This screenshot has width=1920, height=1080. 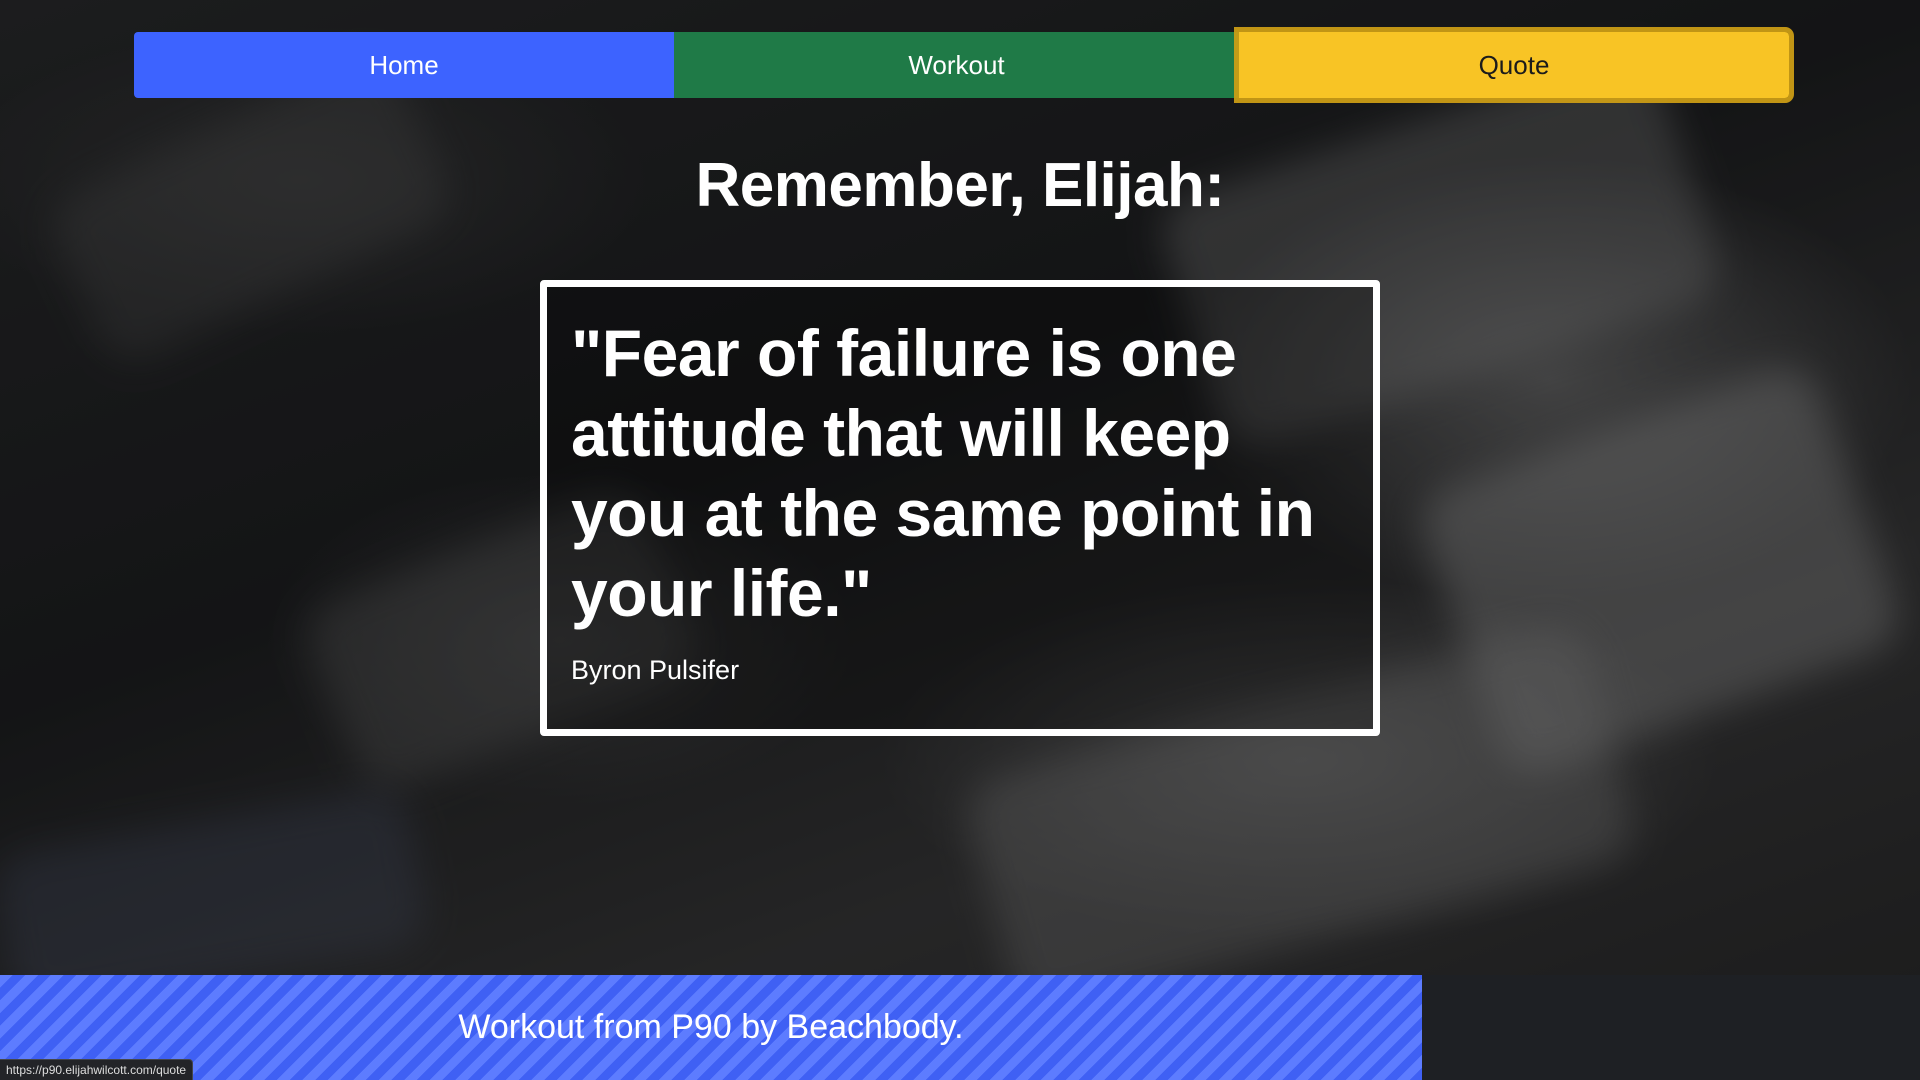 I want to click on footer-banner: Workout from P90 by Beachbody., so click(x=711, y=1027).